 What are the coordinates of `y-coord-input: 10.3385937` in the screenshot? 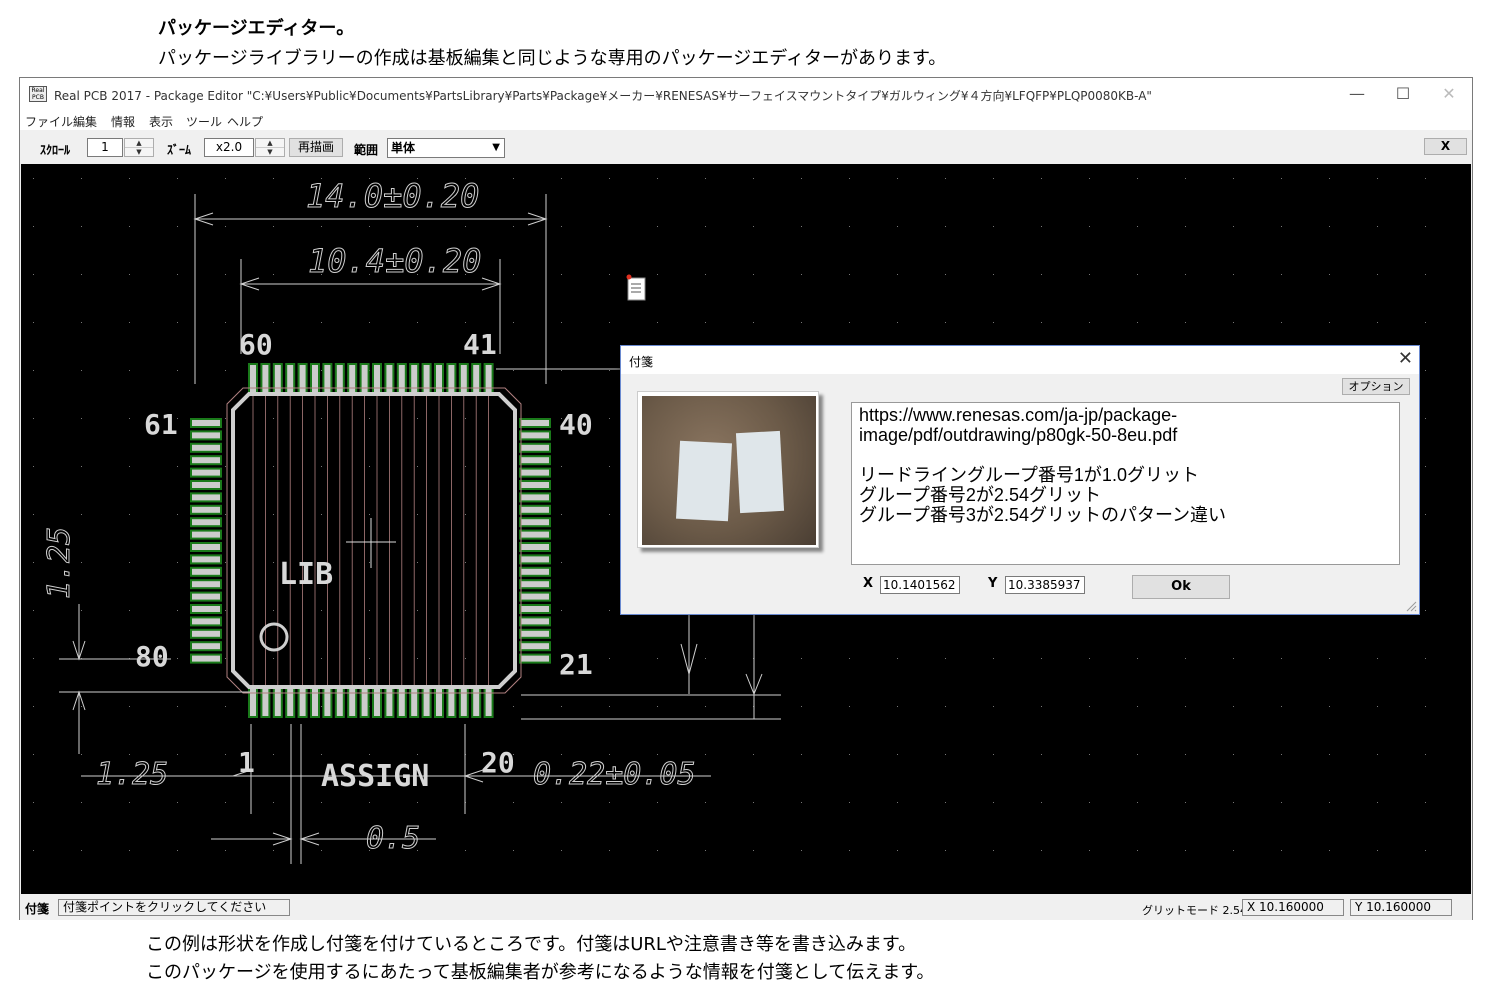 It's located at (1045, 585).